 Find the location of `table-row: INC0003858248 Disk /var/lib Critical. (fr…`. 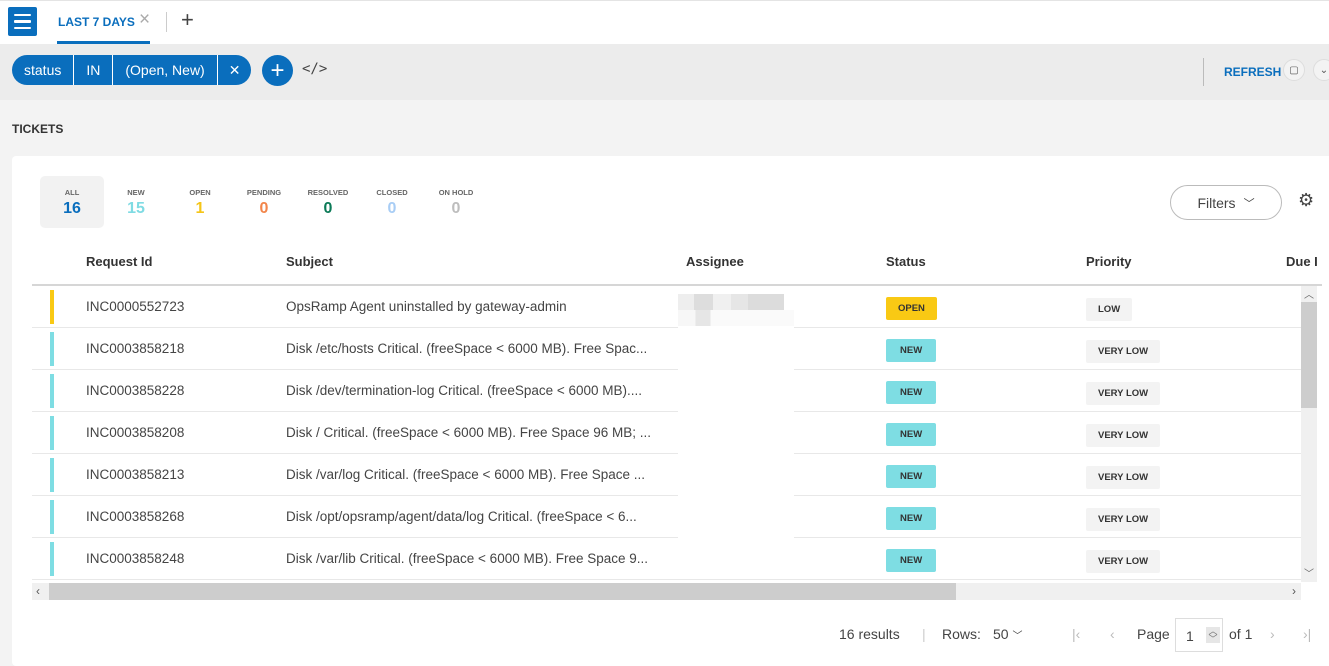

table-row: INC0003858248 Disk /var/lib Critical. (fr… is located at coordinates (666, 559).